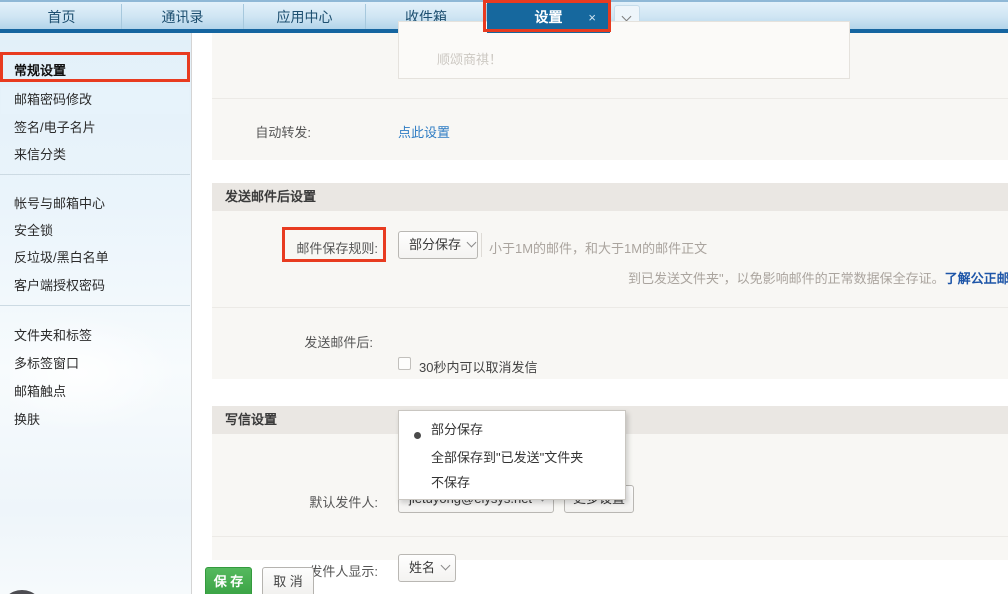 The width and height of the screenshot is (1008, 594). What do you see at coordinates (33, 229) in the screenshot?
I see `sidebar-item-security-lock: 安全锁` at bounding box center [33, 229].